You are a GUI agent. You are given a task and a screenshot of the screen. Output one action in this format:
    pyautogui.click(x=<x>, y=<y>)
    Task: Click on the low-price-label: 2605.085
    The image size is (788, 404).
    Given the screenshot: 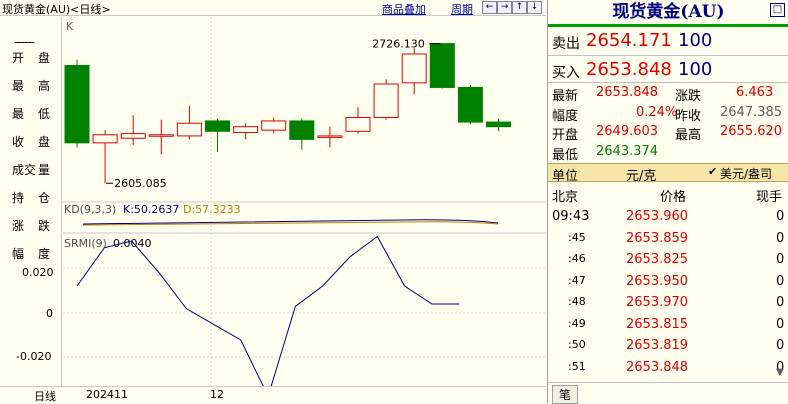 What is the action you would take?
    pyautogui.click(x=140, y=183)
    